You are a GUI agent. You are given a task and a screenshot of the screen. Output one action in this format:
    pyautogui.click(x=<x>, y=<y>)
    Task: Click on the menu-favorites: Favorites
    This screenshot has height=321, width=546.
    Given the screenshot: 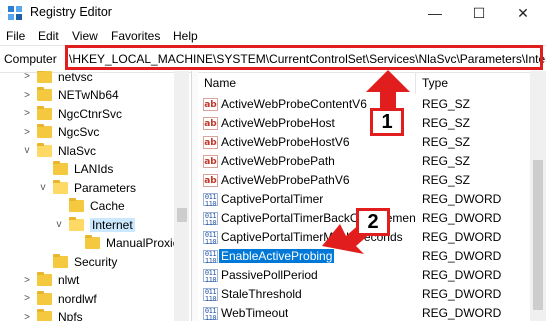 What is the action you would take?
    pyautogui.click(x=135, y=36)
    